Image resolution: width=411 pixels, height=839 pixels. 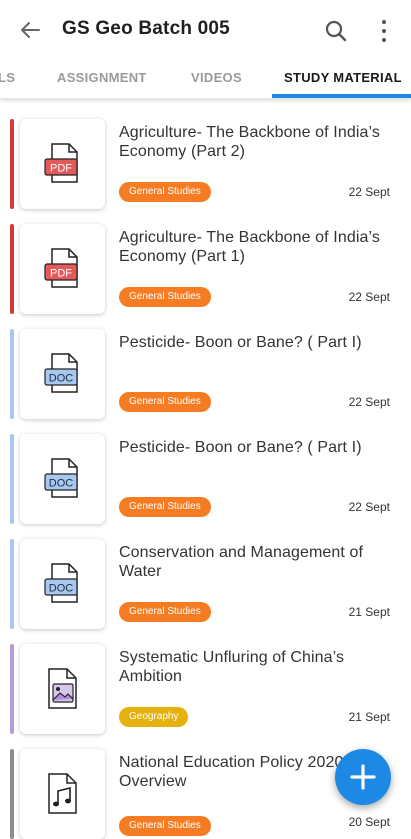 I want to click on back-arrow-icon, so click(x=30, y=30).